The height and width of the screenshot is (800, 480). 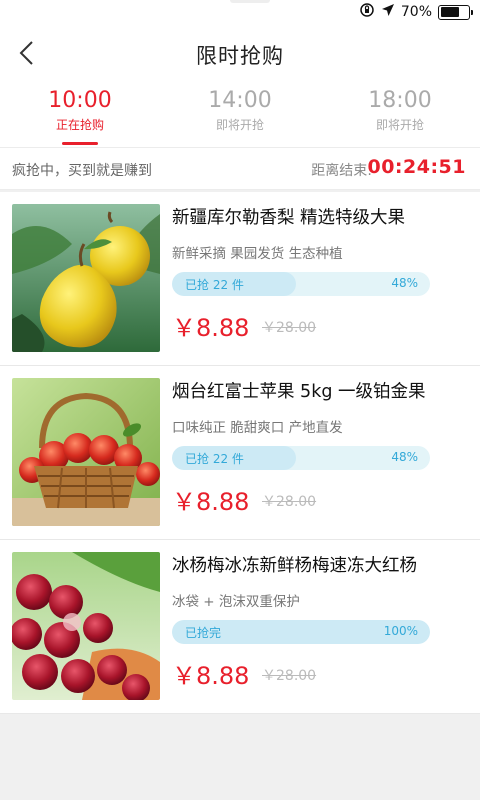 I want to click on sold-percent: 100%, so click(x=400, y=631).